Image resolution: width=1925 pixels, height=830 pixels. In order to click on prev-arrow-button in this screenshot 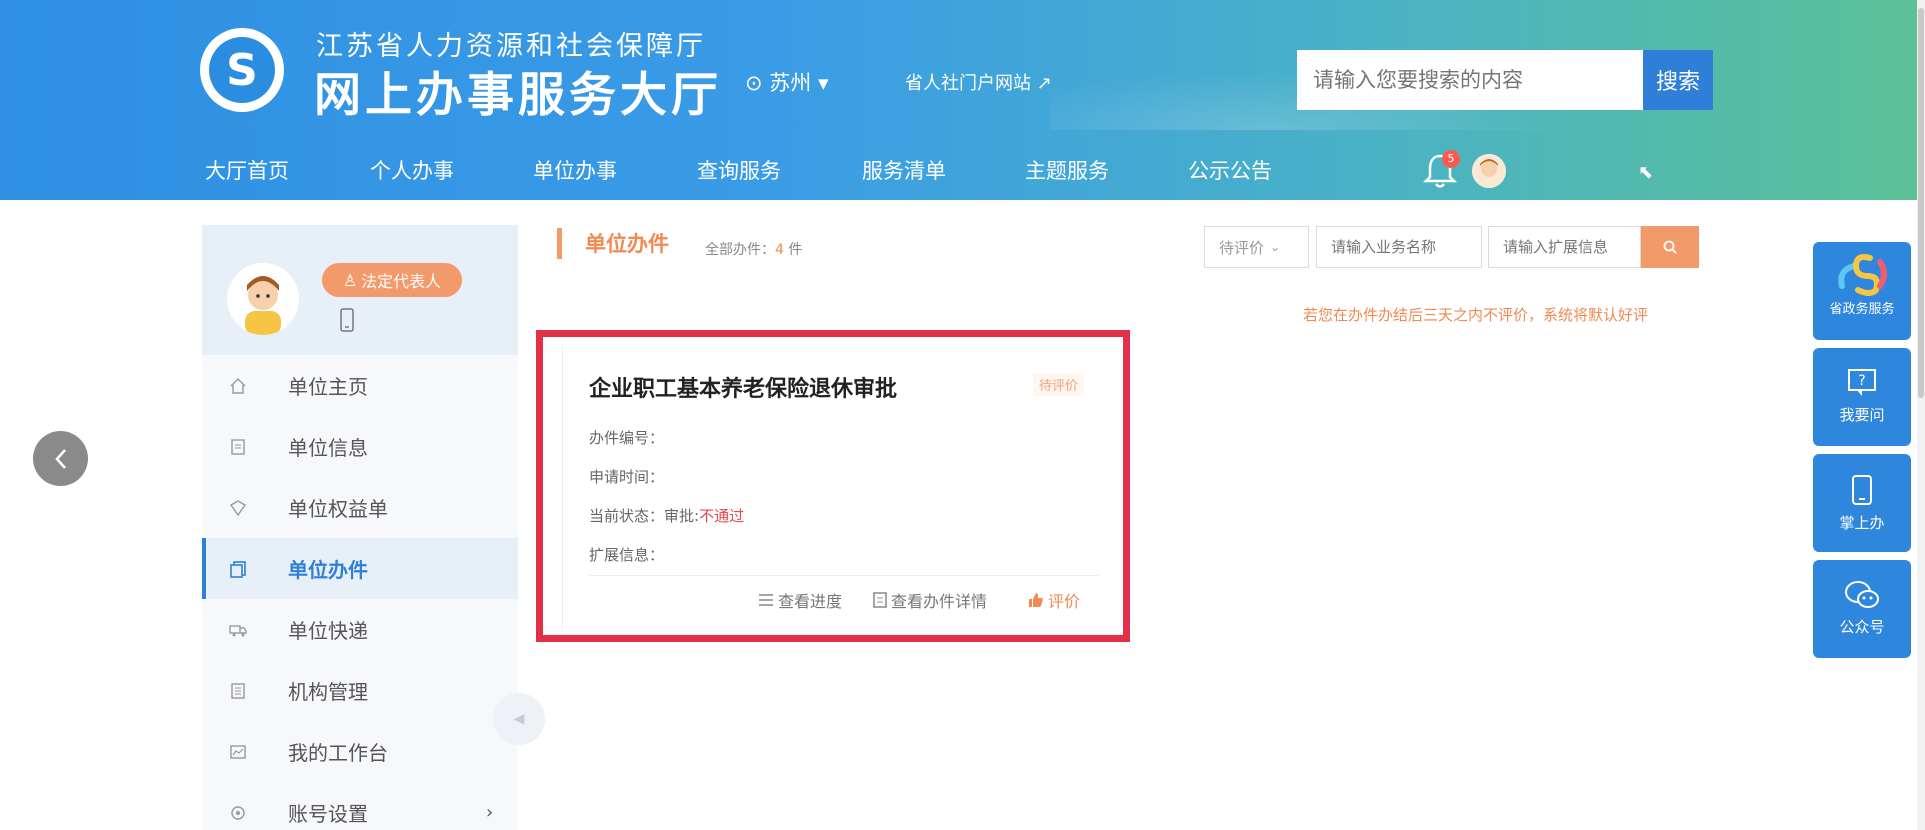, I will do `click(60, 458)`.